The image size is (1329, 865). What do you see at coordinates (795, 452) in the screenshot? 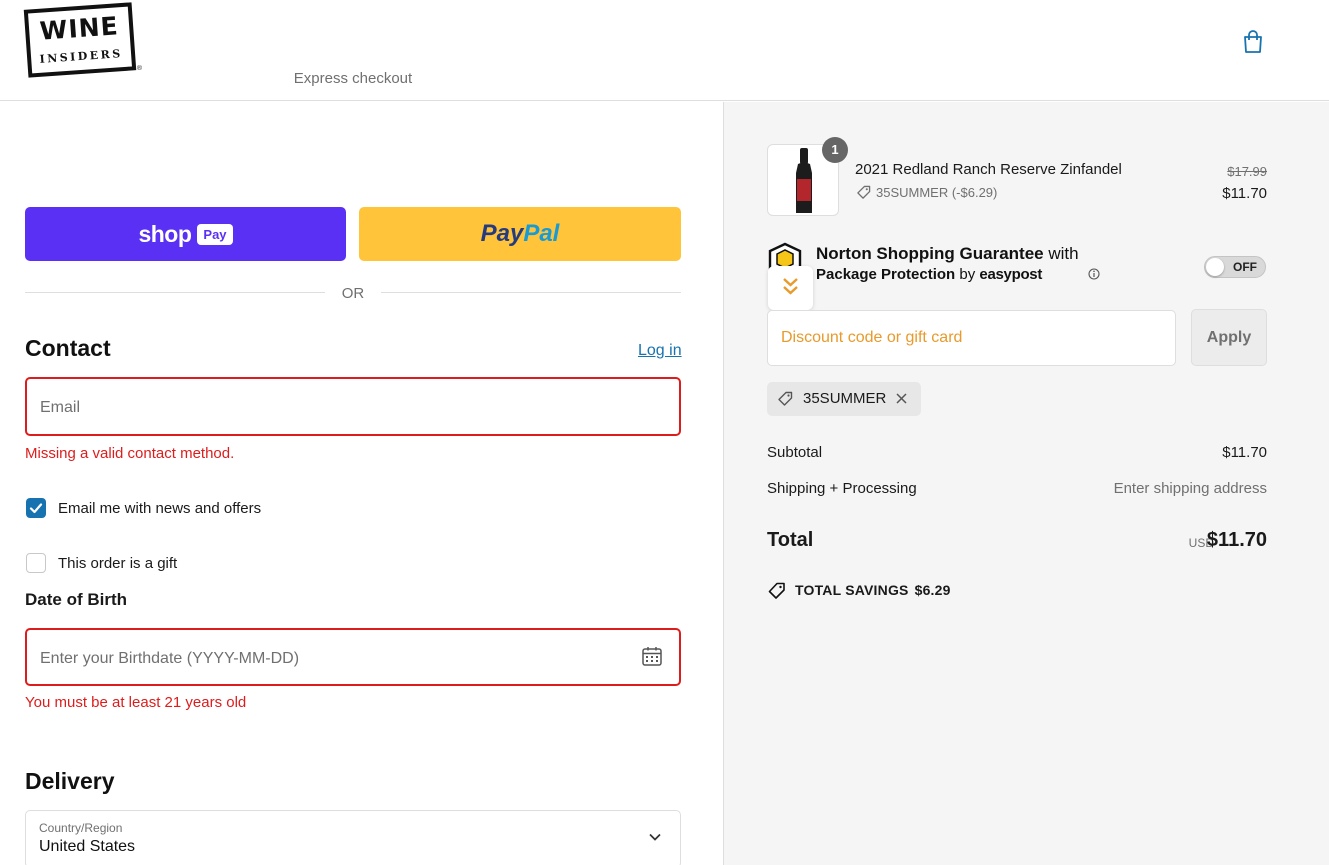
I see `subtotal-label: Subtotal` at bounding box center [795, 452].